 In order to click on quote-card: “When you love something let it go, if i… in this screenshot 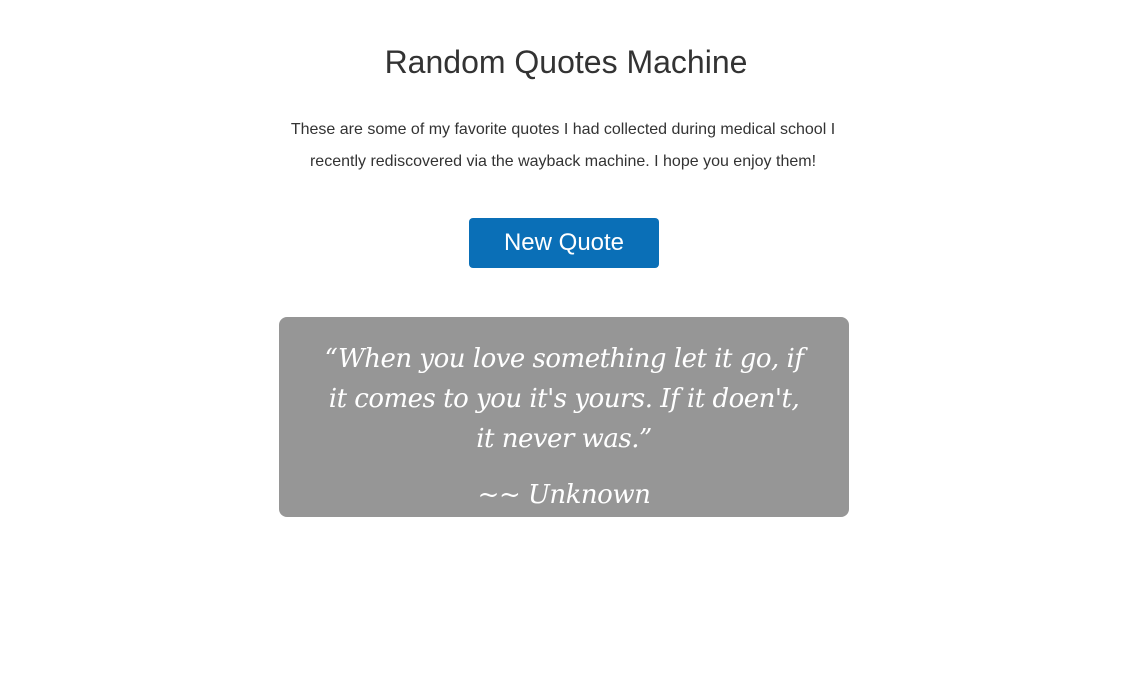, I will do `click(564, 417)`.